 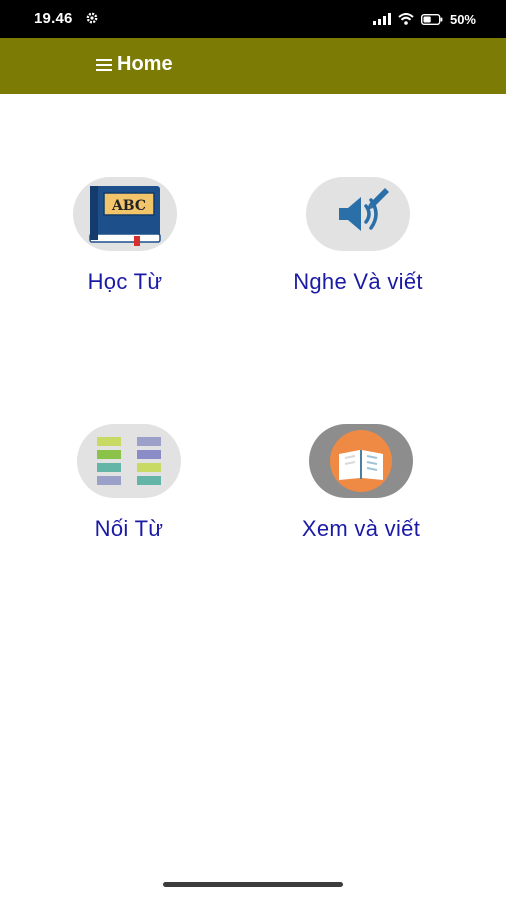 I want to click on word-grid-icon, so click(x=129, y=461).